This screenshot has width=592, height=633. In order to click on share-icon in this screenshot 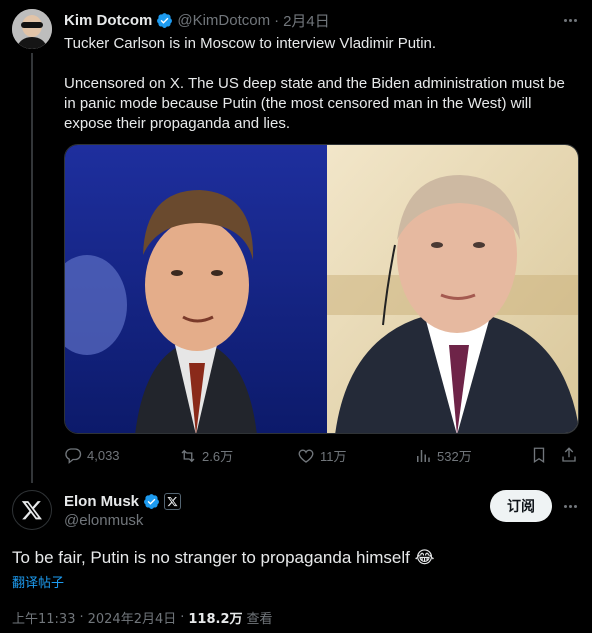, I will do `click(569, 454)`.